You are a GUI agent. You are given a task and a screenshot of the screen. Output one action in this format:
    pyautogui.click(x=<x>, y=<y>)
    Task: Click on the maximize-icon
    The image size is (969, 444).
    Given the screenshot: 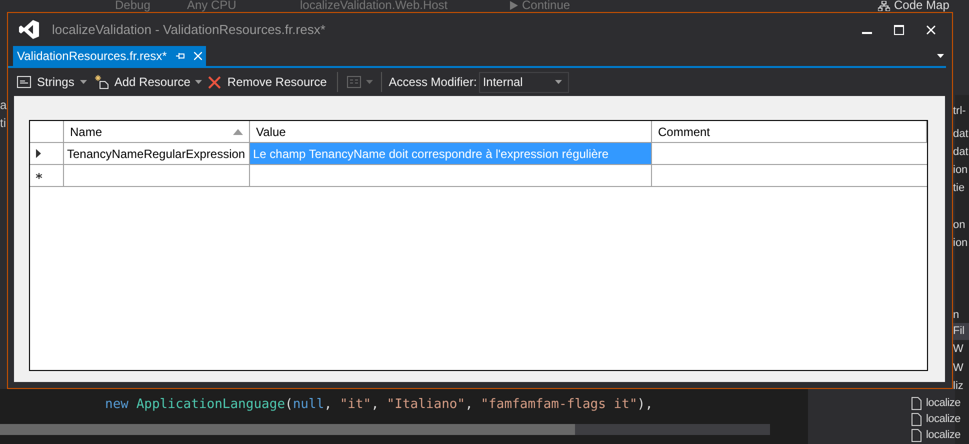 What is the action you would take?
    pyautogui.click(x=899, y=29)
    